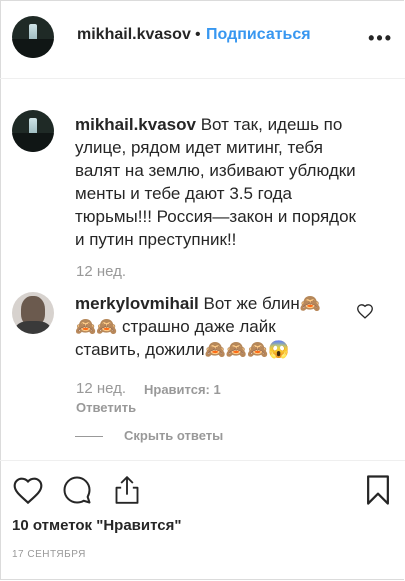  Describe the element at coordinates (135, 124) in the screenshot. I see `caption-username: mikhail.kvasov` at that location.